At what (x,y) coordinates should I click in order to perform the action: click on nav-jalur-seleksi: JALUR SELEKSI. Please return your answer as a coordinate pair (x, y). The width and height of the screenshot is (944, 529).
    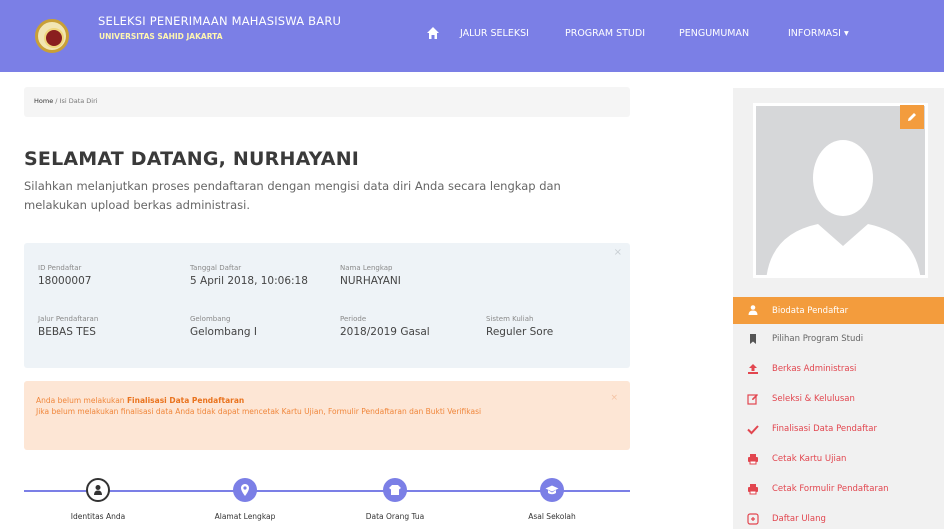
    Looking at the image, I should click on (494, 33).